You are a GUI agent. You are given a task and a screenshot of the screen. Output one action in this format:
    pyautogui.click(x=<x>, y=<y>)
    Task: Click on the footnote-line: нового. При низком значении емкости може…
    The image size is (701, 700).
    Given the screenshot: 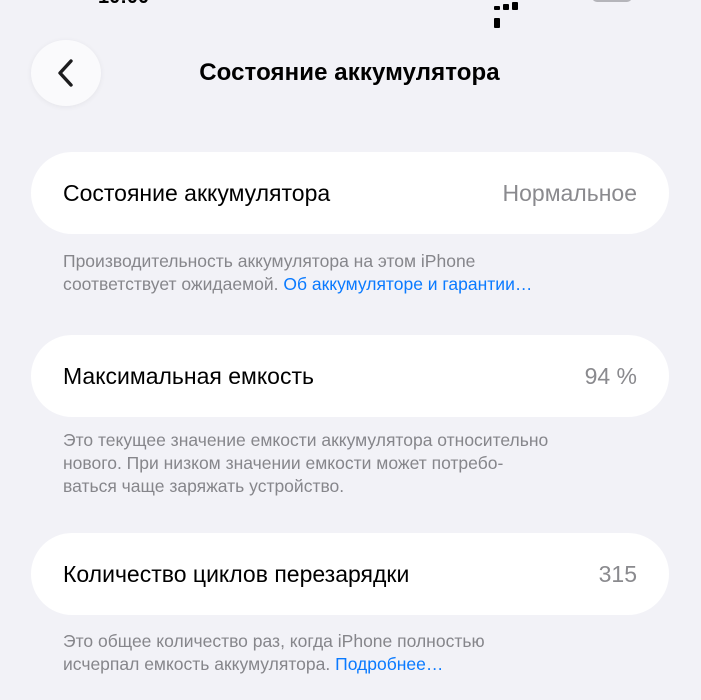 What is the action you would take?
    pyautogui.click(x=283, y=463)
    